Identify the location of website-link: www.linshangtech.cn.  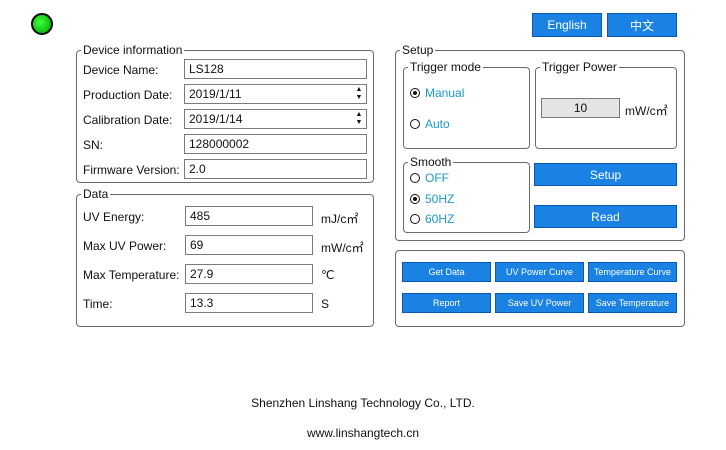
(363, 433).